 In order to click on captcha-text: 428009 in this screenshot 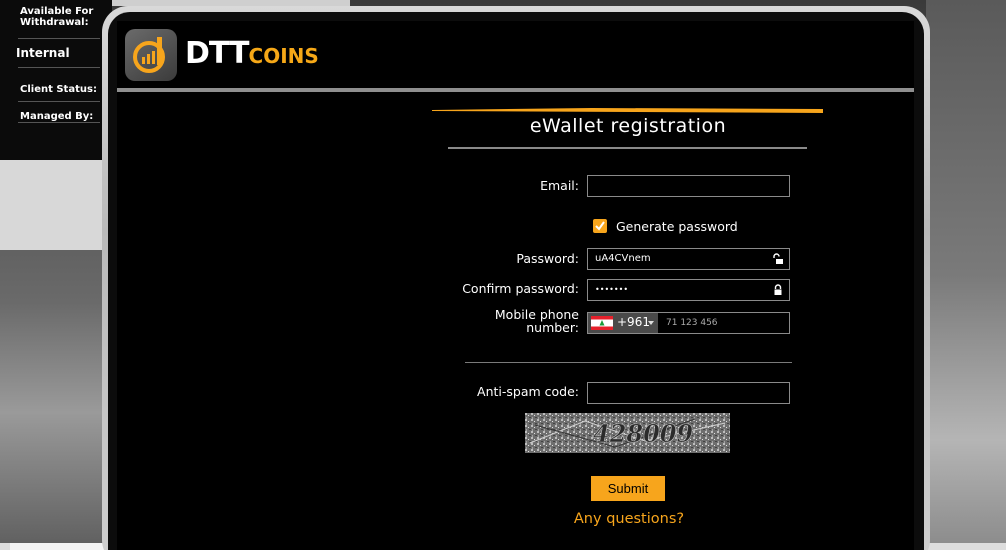, I will do `click(643, 433)`.